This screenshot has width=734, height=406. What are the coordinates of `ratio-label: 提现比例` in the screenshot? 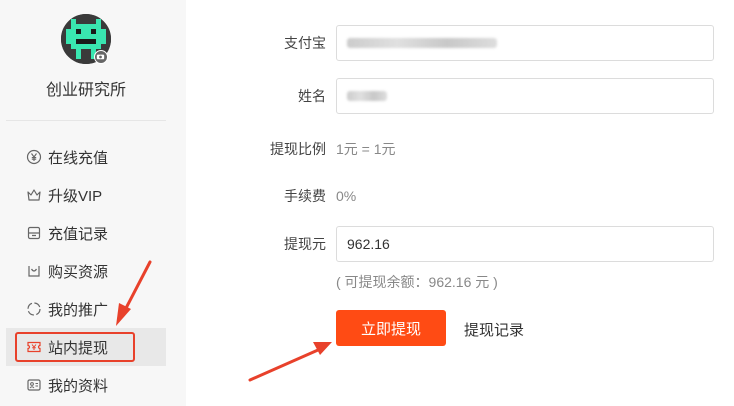 It's located at (298, 149).